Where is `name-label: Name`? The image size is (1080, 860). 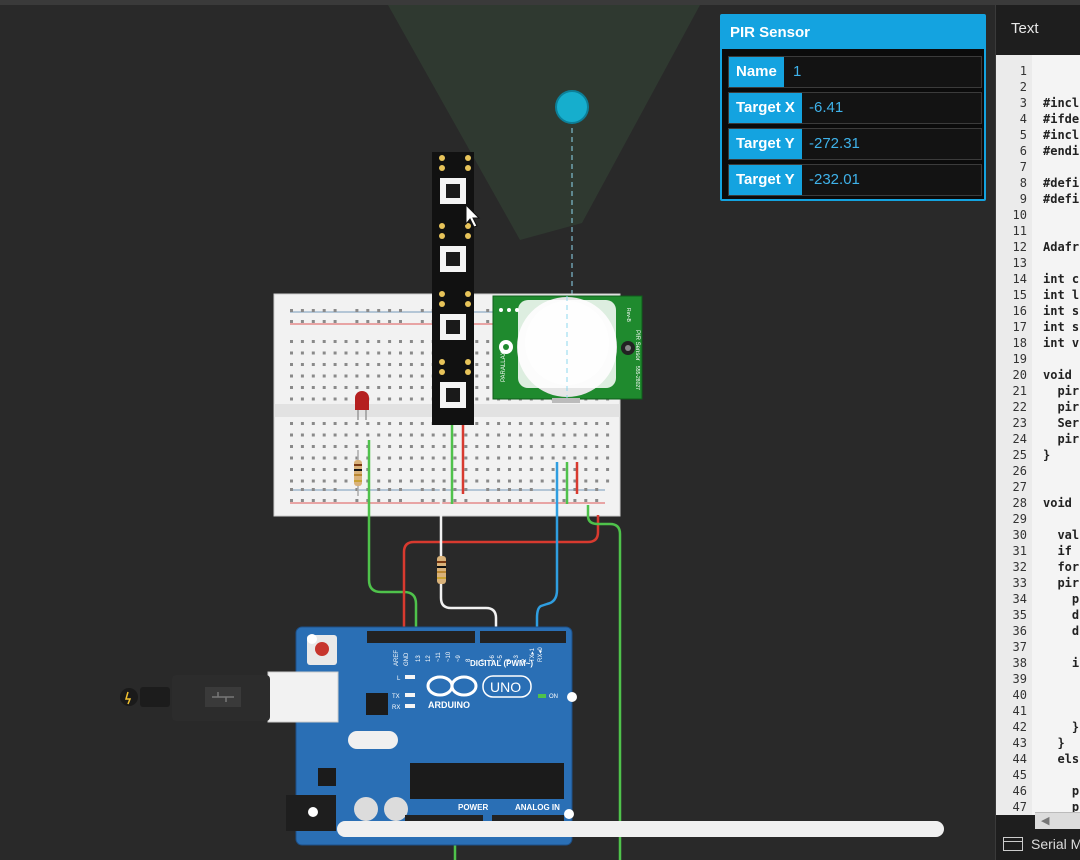
name-label: Name is located at coordinates (756, 72).